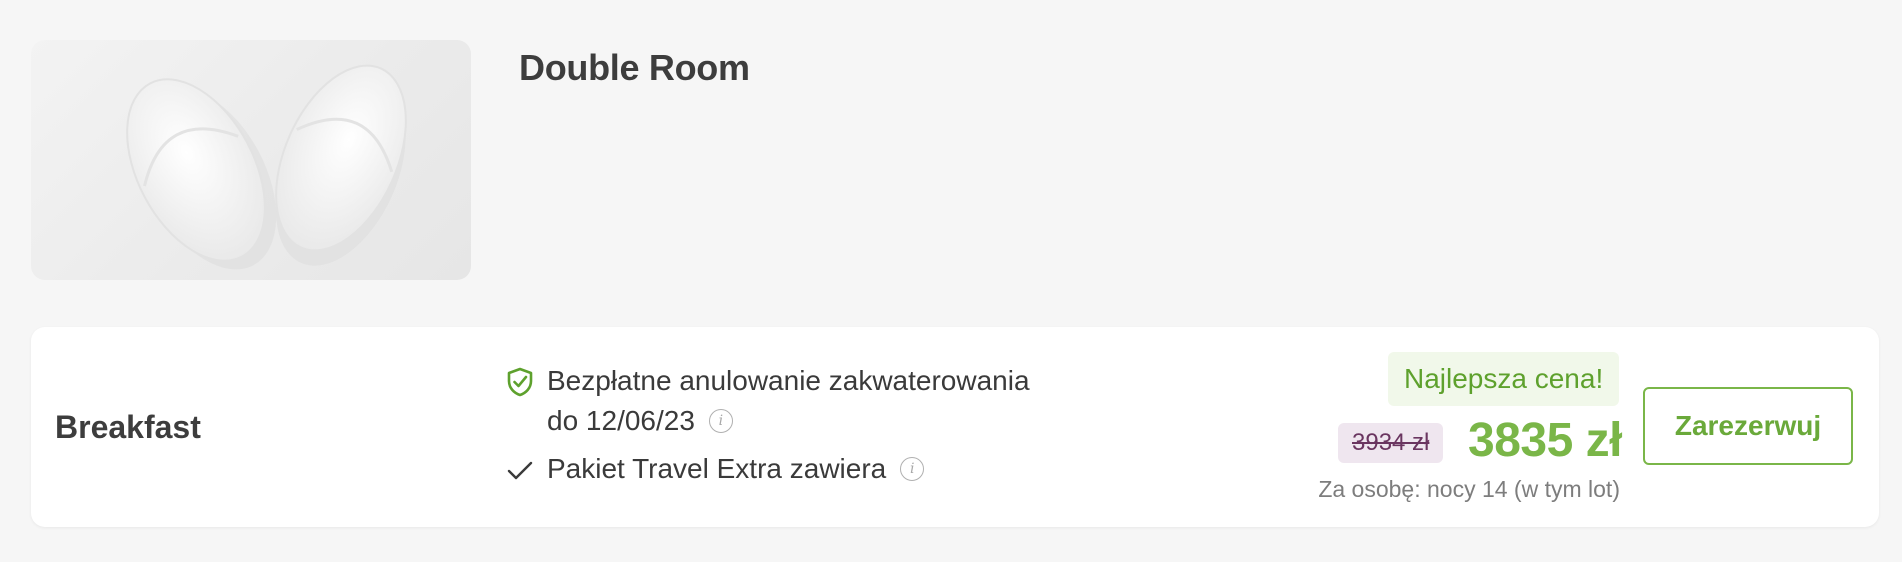 Image resolution: width=1902 pixels, height=562 pixels. Describe the element at coordinates (1391, 443) in the screenshot. I see `old-price: 3934 zł` at that location.